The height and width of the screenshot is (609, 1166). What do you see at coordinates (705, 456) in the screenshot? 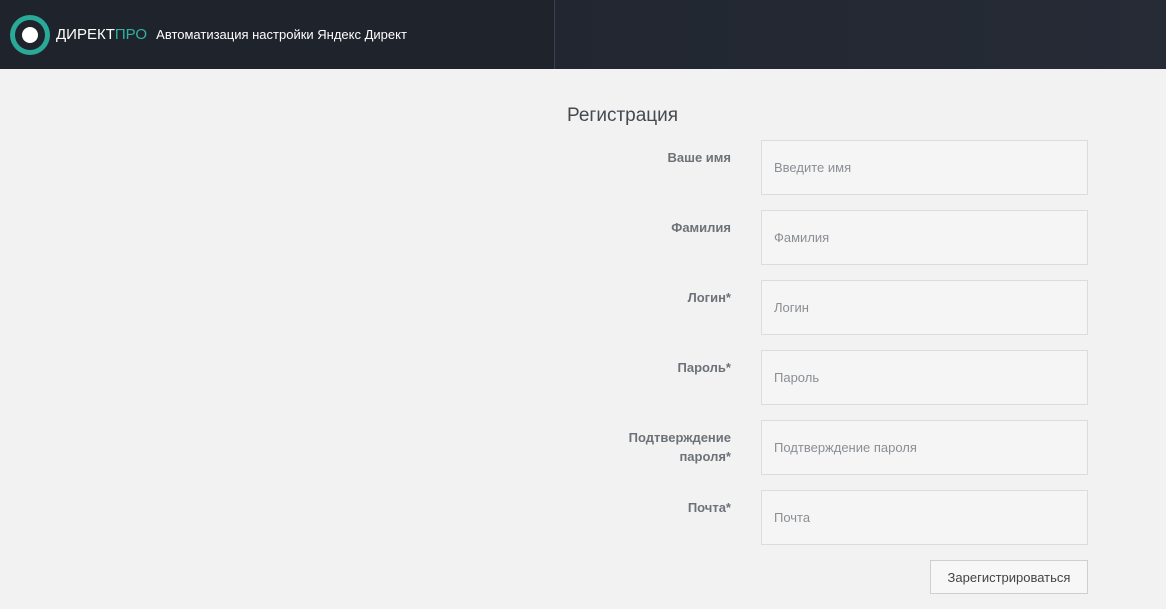
I see `password-confirm-label-line2: пароля*` at bounding box center [705, 456].